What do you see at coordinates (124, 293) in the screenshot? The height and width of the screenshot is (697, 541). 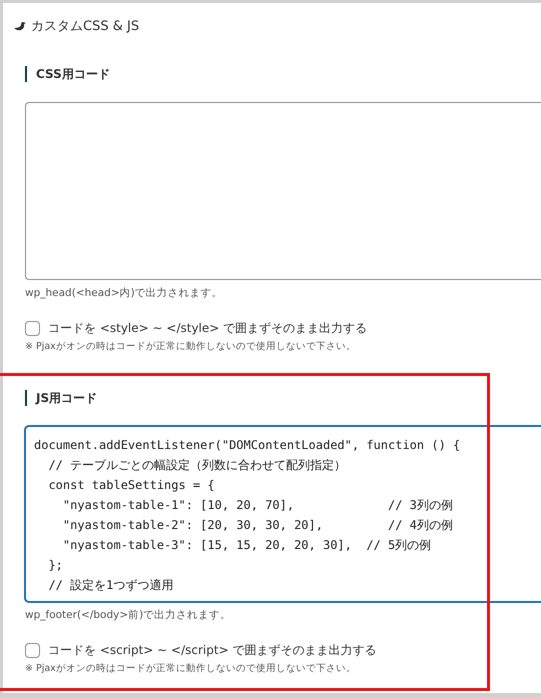 I see `help-text: wp_head(<head>内)で出力されます。` at bounding box center [124, 293].